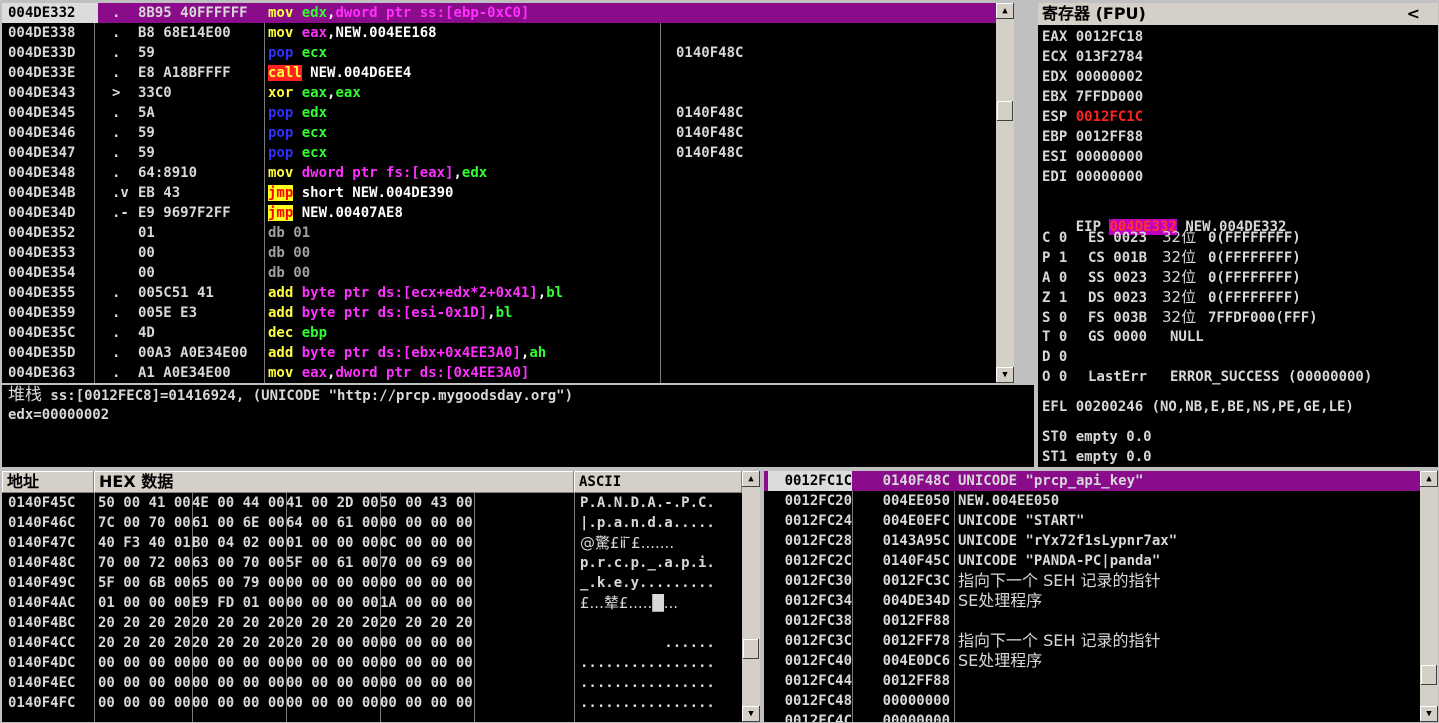  Describe the element at coordinates (333, 643) in the screenshot. I see `dump-hex-group: 20 20 00 00` at that location.